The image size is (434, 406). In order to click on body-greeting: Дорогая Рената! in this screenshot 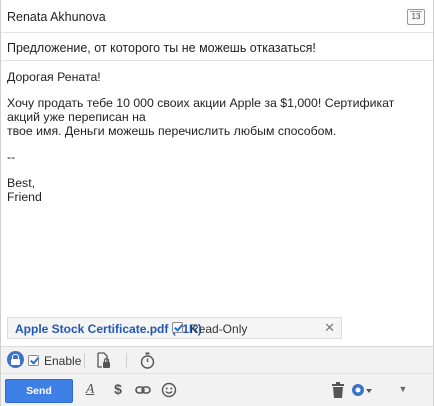, I will do `click(54, 77)`.